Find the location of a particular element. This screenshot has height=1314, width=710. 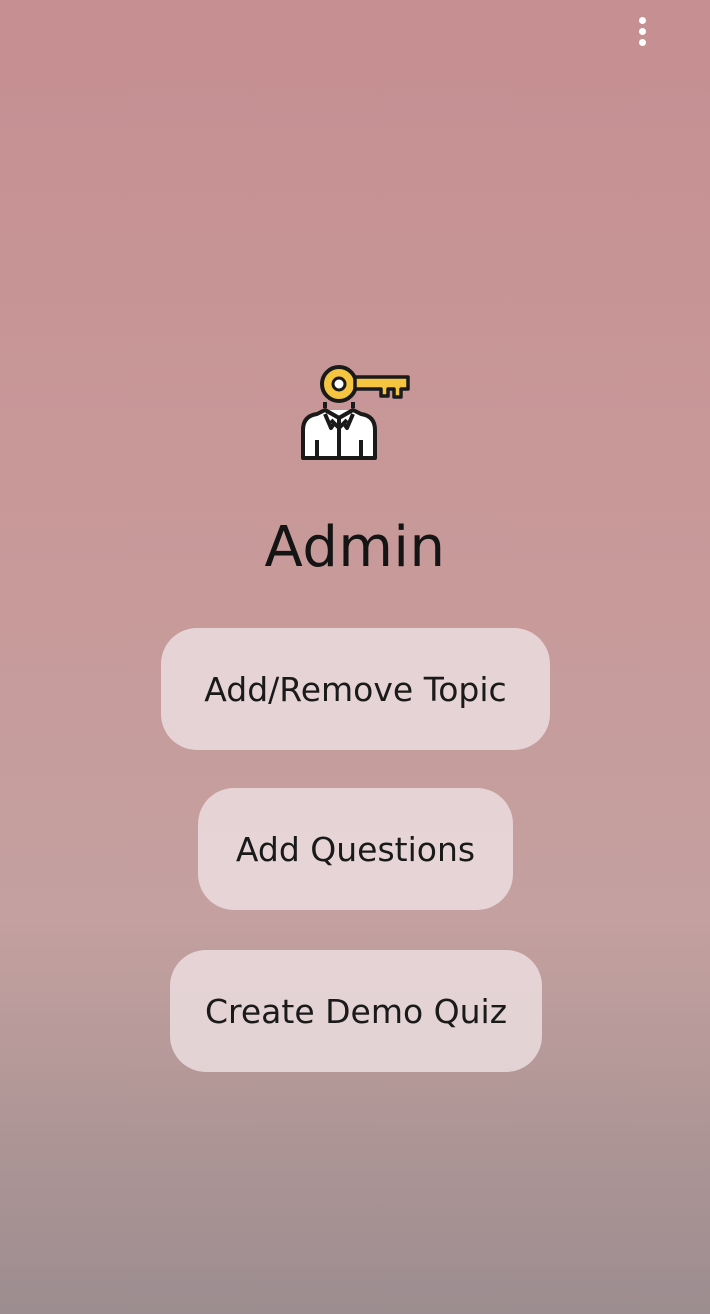

person-icon is located at coordinates (339, 431).